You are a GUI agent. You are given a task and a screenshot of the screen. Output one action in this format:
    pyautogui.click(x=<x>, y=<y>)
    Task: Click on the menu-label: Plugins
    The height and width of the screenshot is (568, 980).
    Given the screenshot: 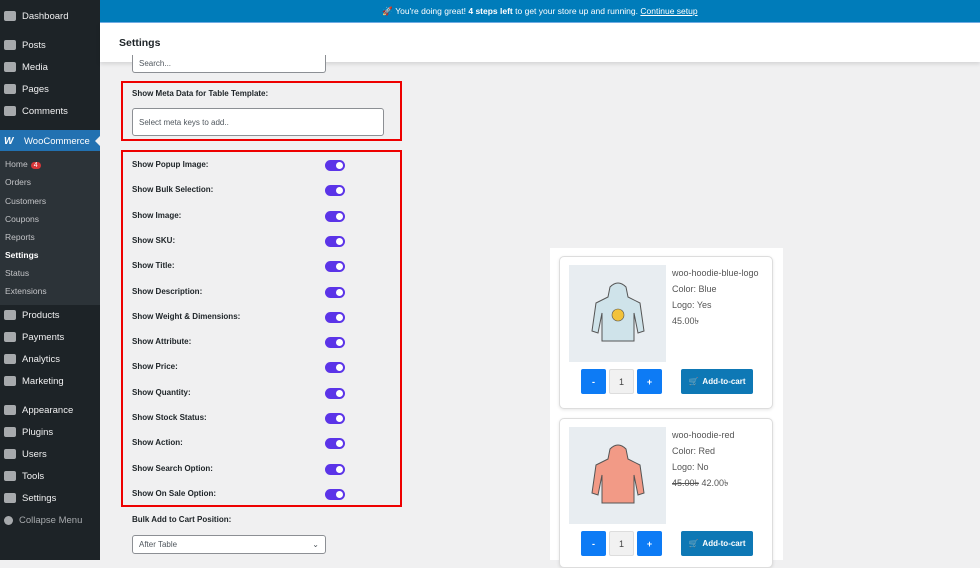 What is the action you would take?
    pyautogui.click(x=38, y=432)
    